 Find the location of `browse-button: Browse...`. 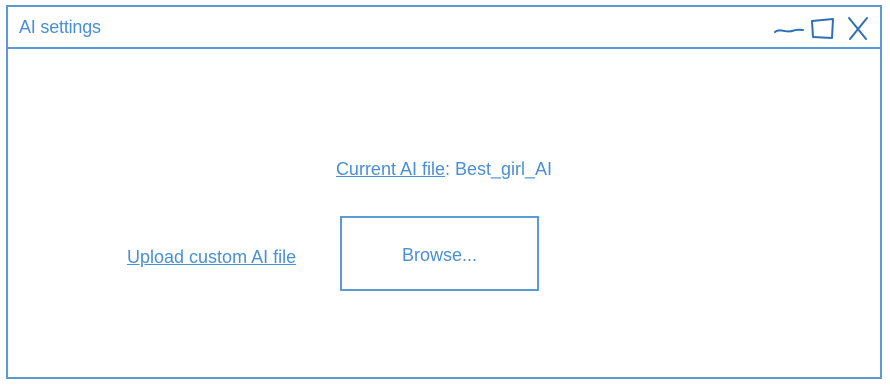

browse-button: Browse... is located at coordinates (439, 253).